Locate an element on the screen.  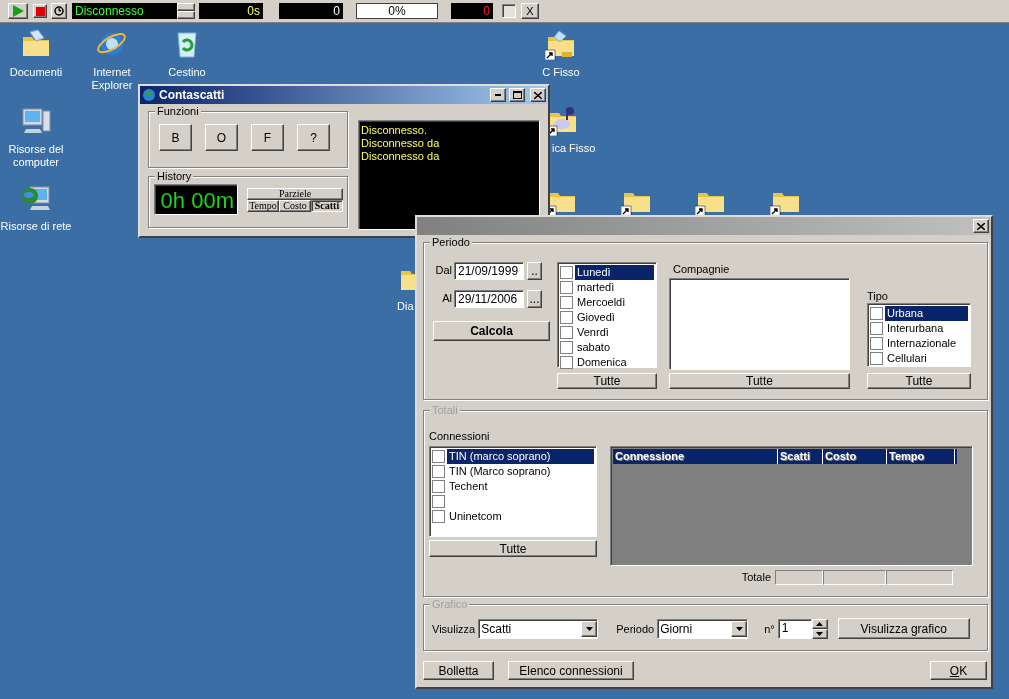
close-button: X is located at coordinates (530, 11).